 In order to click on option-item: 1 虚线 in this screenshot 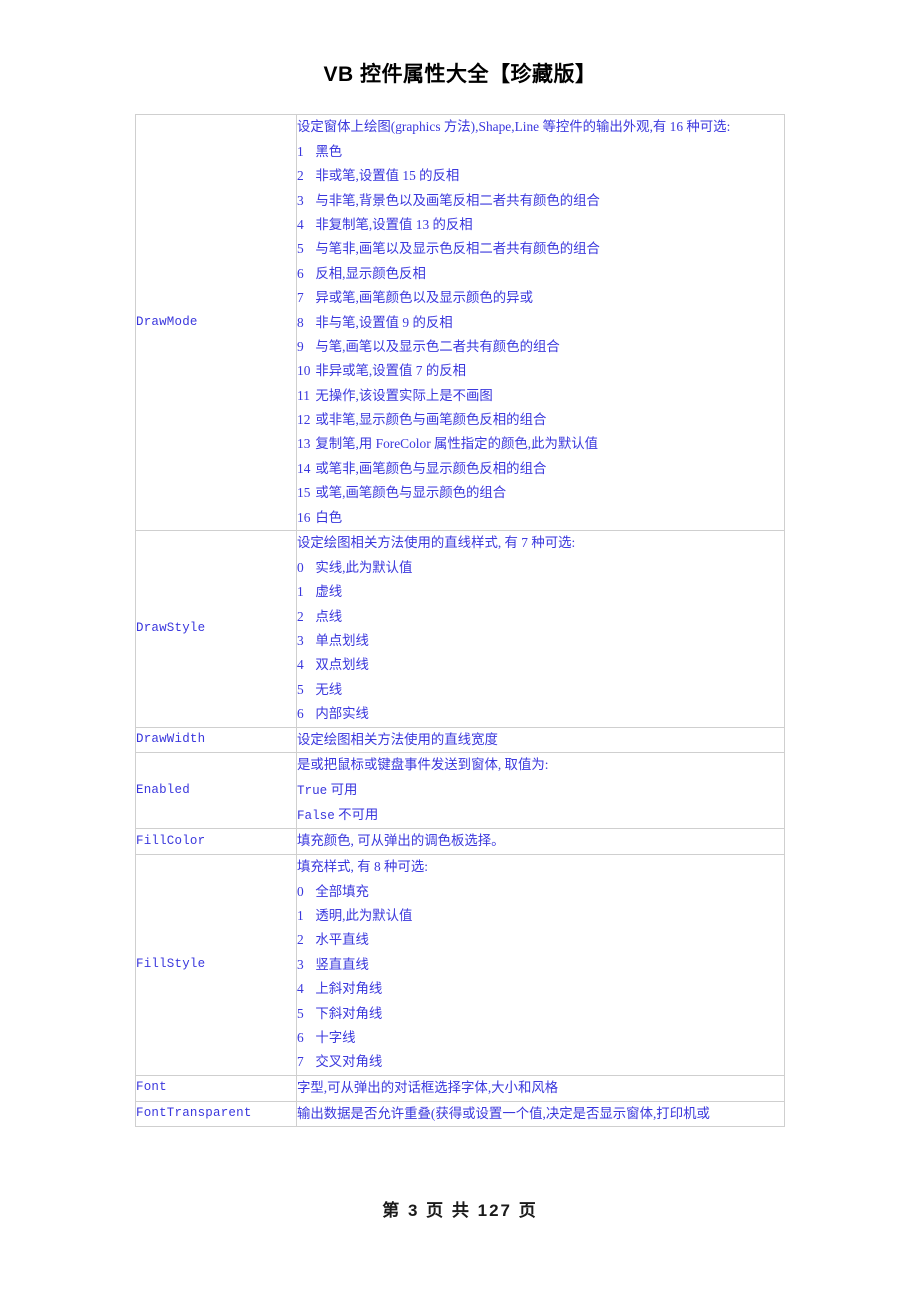, I will do `click(540, 592)`.